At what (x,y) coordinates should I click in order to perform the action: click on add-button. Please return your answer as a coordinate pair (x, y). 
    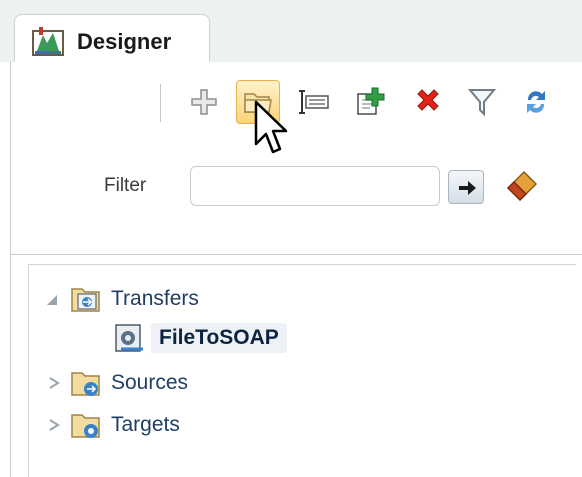
    Looking at the image, I should click on (204, 102).